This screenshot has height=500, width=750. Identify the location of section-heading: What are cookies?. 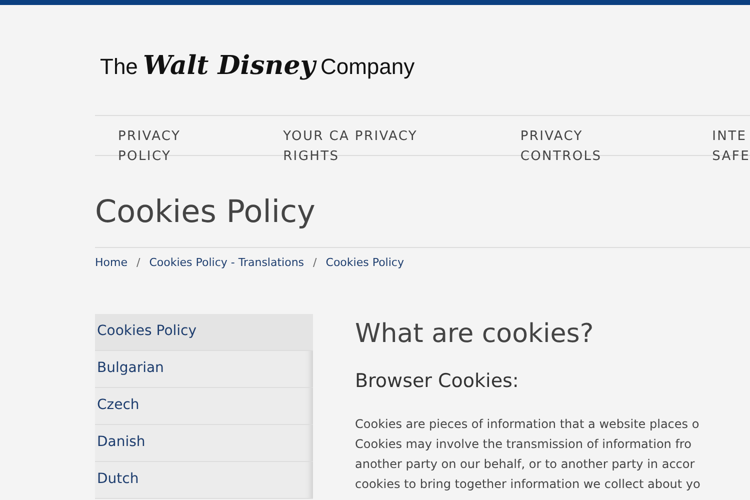
(475, 334).